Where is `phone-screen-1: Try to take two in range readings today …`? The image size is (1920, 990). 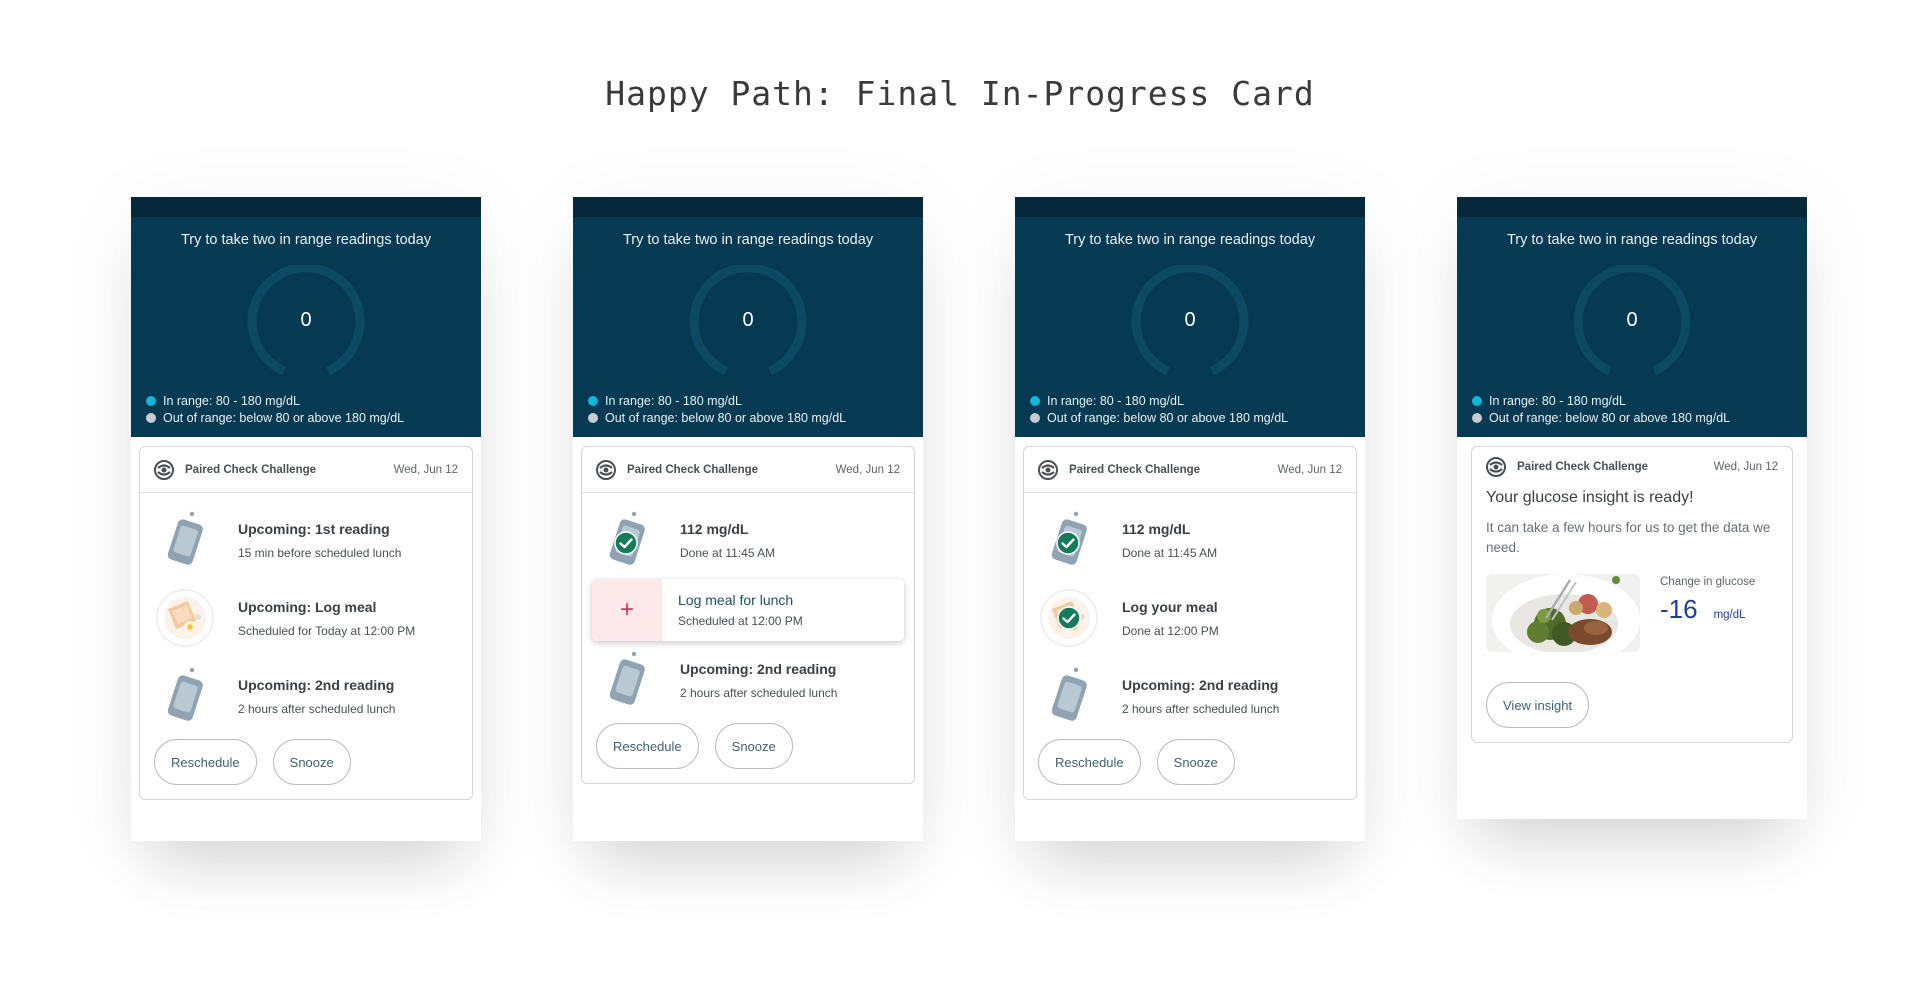 phone-screen-1: Try to take two in range readings today … is located at coordinates (306, 519).